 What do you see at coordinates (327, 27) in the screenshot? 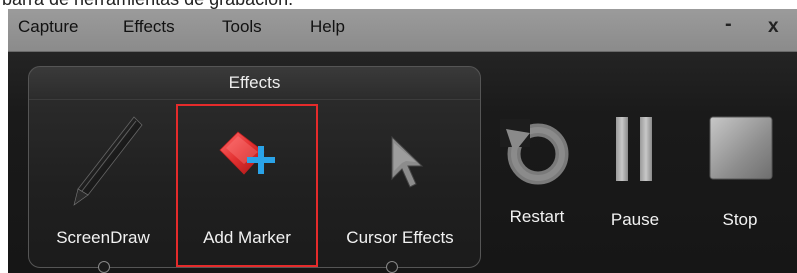
I see `menu-help: Help` at bounding box center [327, 27].